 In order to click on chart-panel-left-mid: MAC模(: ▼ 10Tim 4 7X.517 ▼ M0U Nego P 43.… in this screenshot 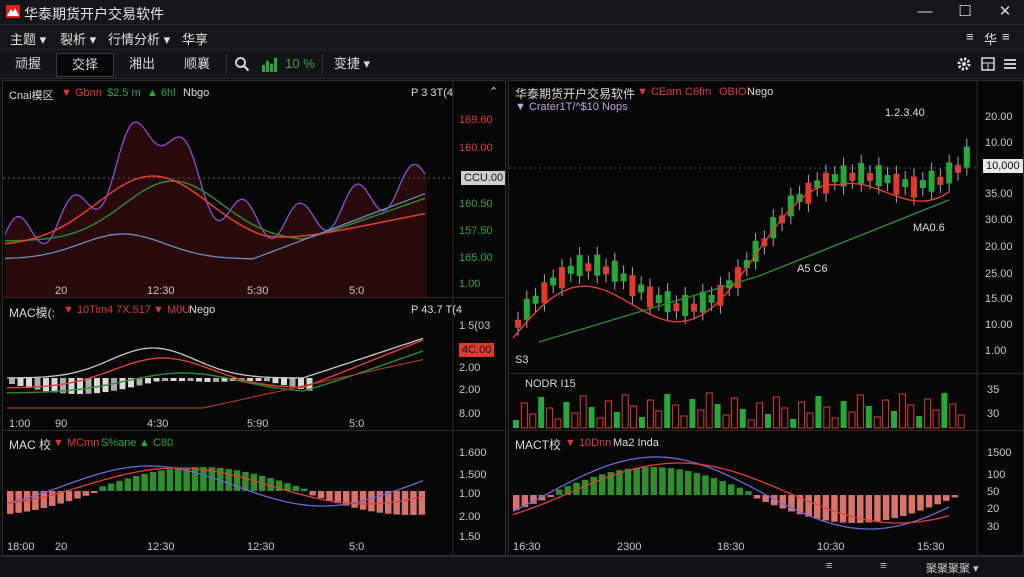, I will do `click(254, 364)`.